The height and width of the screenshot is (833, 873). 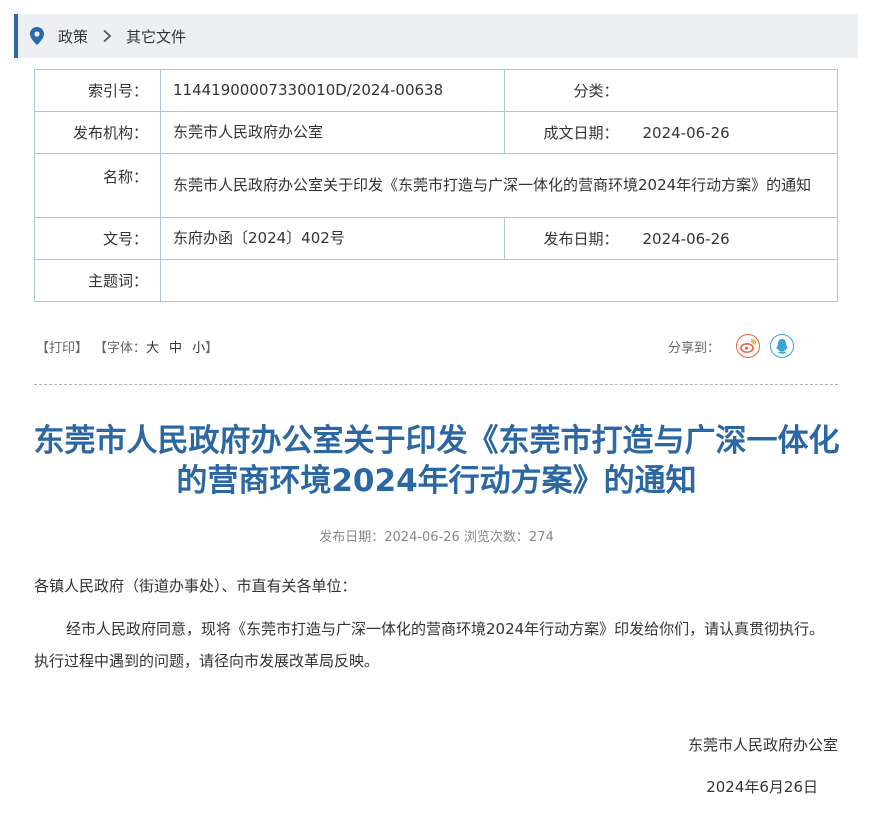 I want to click on index-value: 11441900007330010D/2024-00638, so click(x=332, y=90).